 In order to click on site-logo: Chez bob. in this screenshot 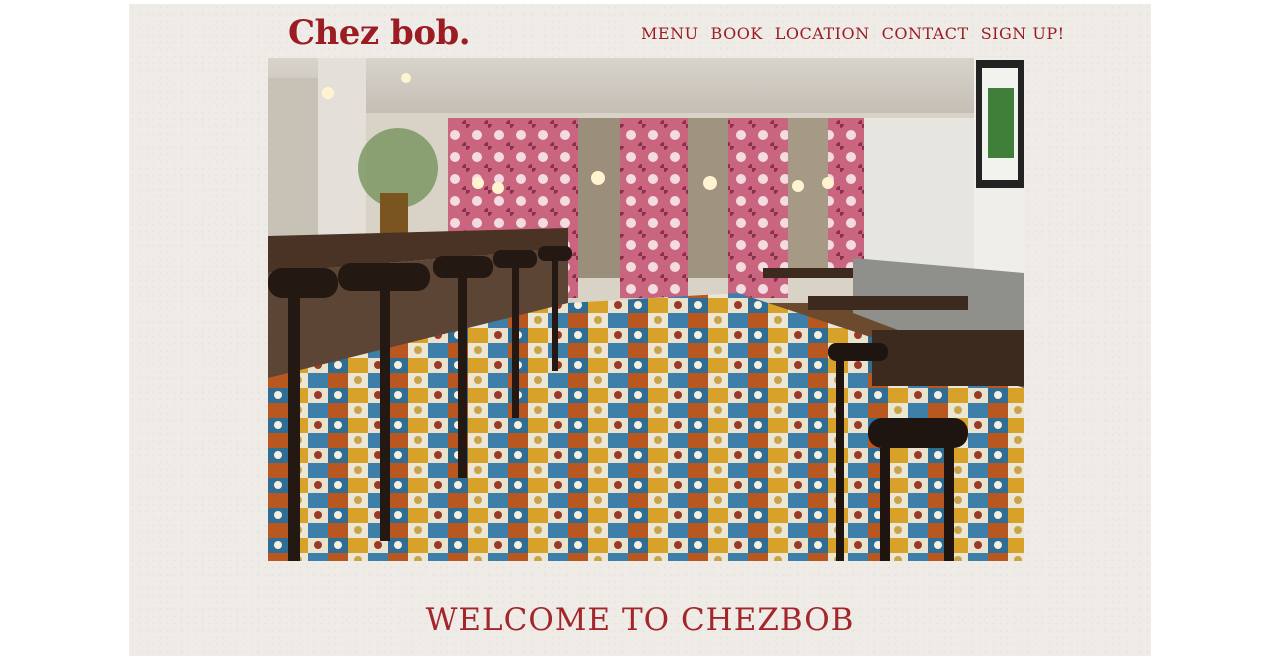, I will do `click(379, 33)`.